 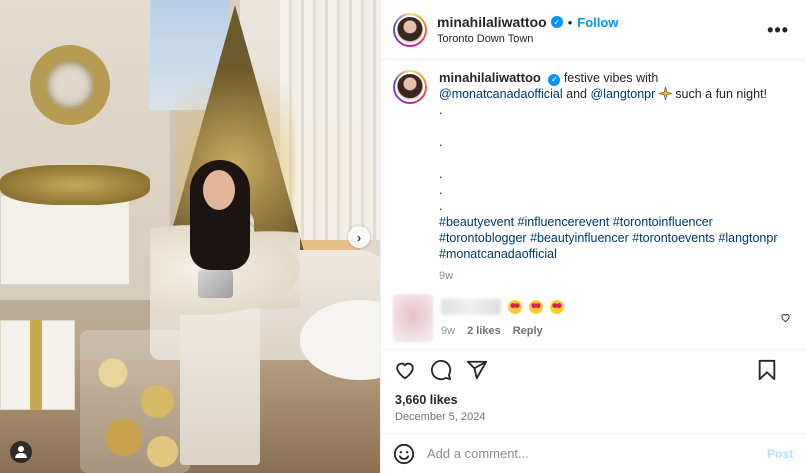 I want to click on comment-like-heart-icon, so click(x=785, y=317).